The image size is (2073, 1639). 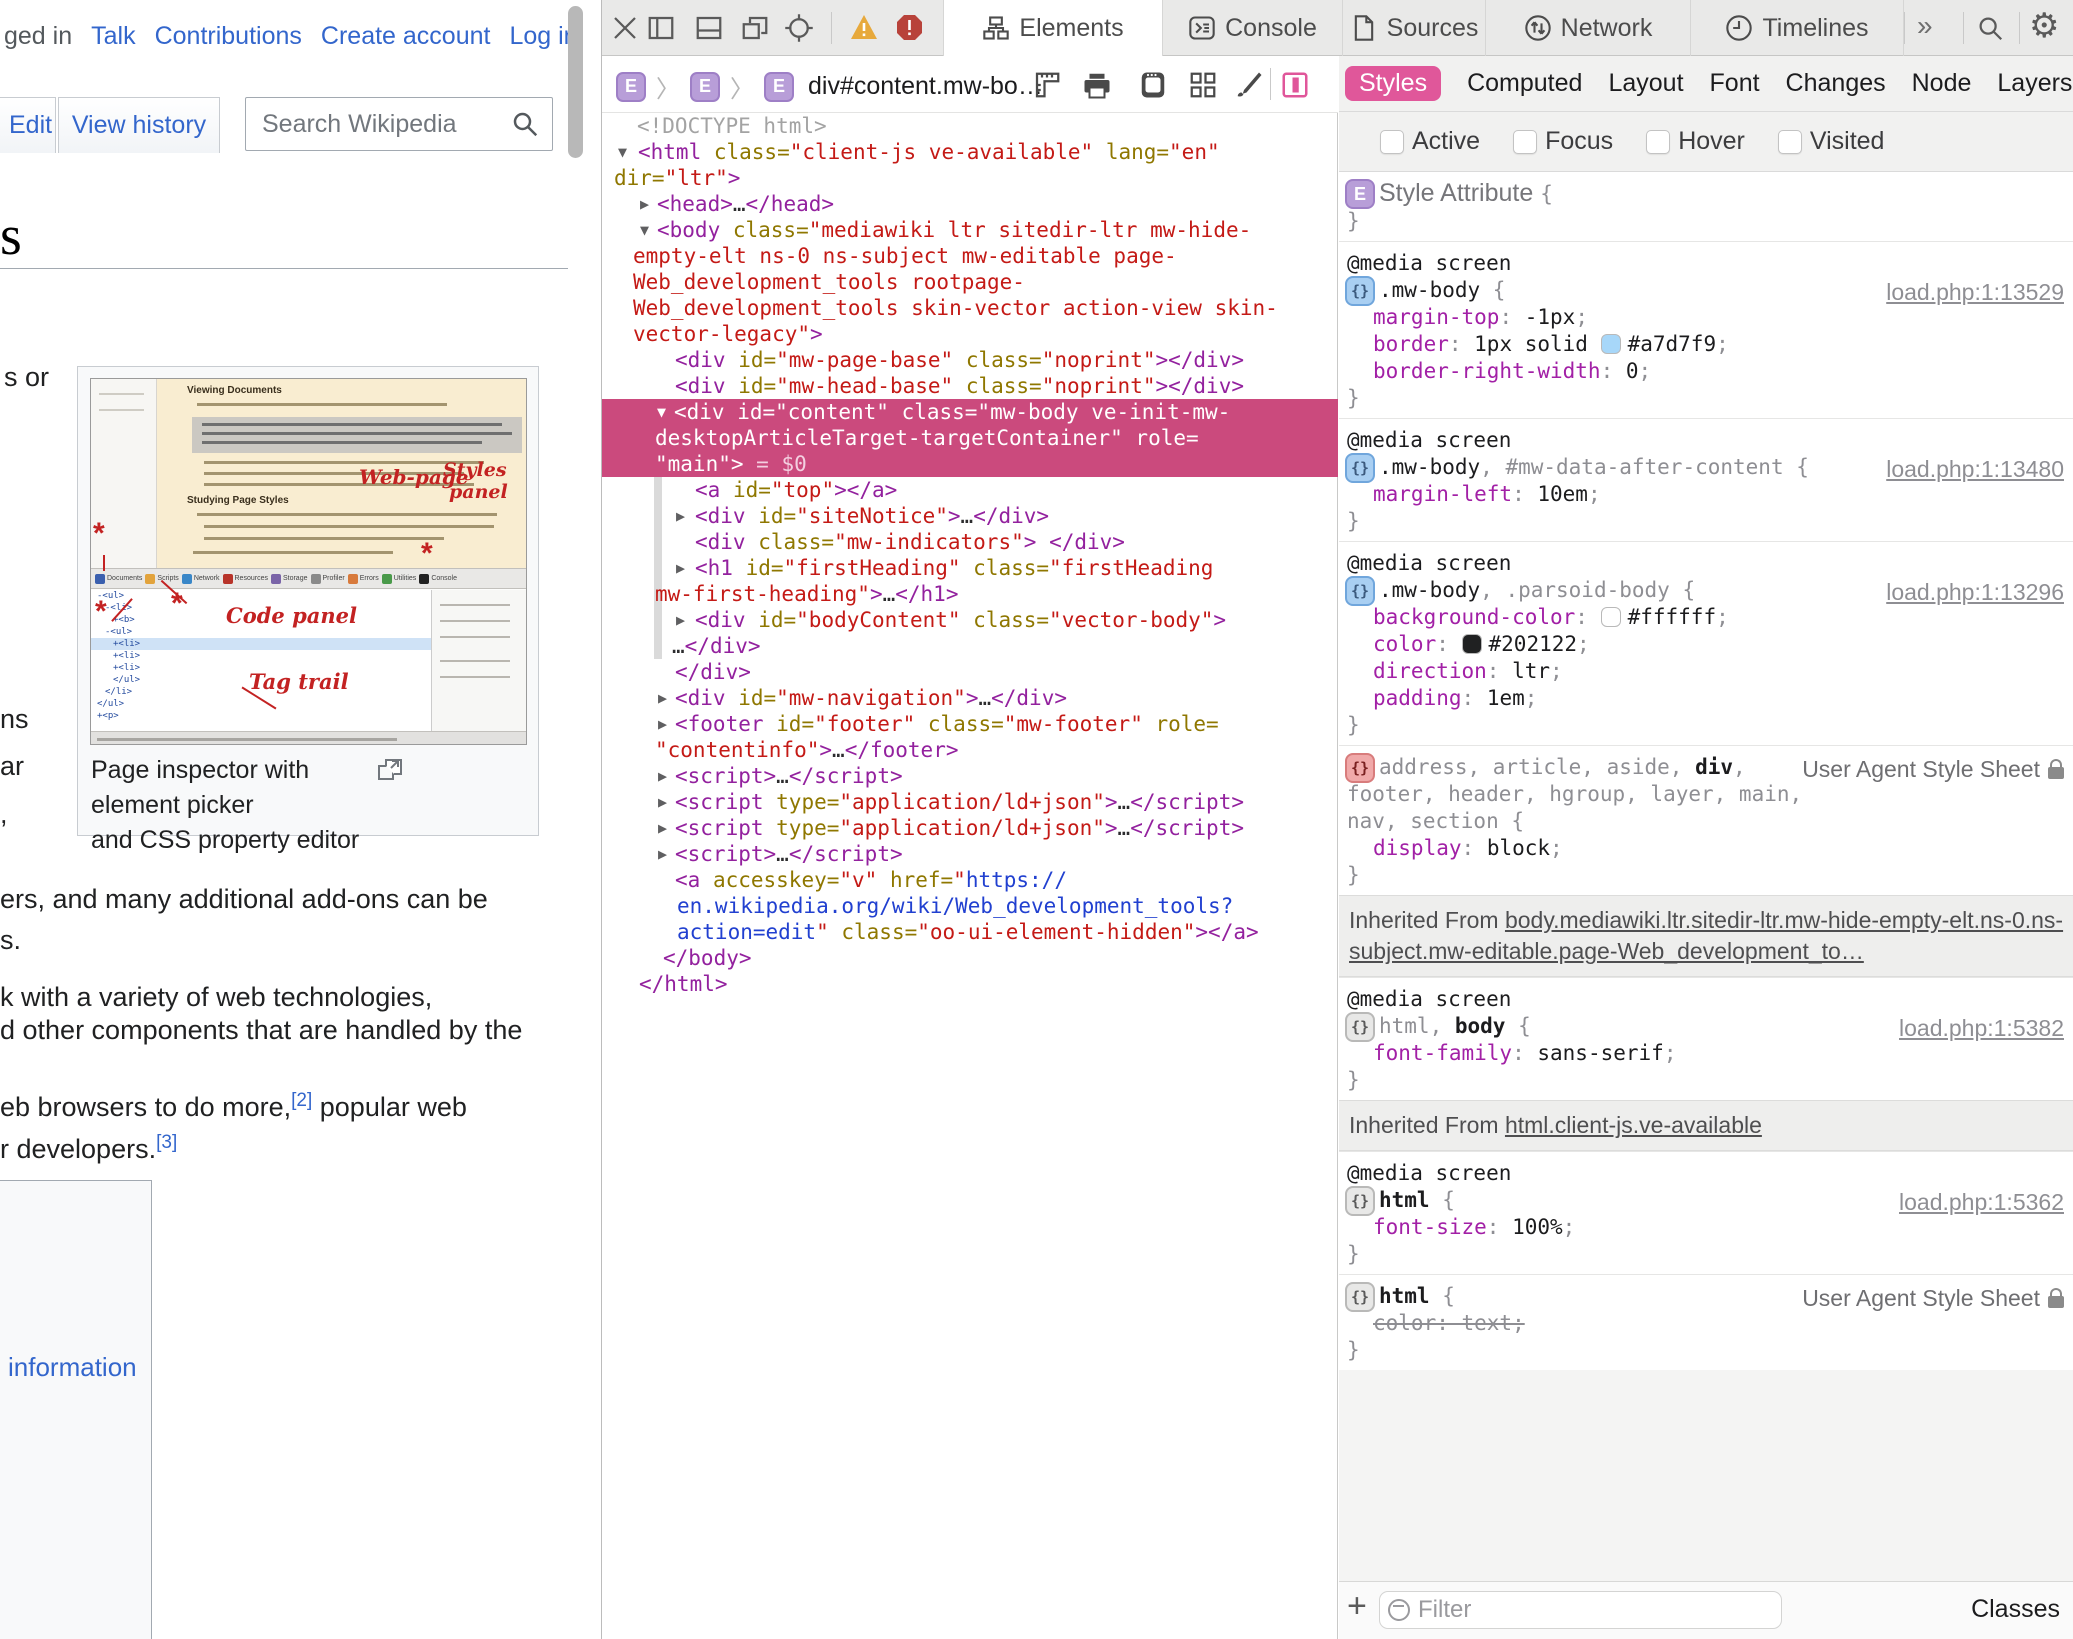 What do you see at coordinates (1975, 592) in the screenshot?
I see `stylesheet-source-link: load.php:1:13296` at bounding box center [1975, 592].